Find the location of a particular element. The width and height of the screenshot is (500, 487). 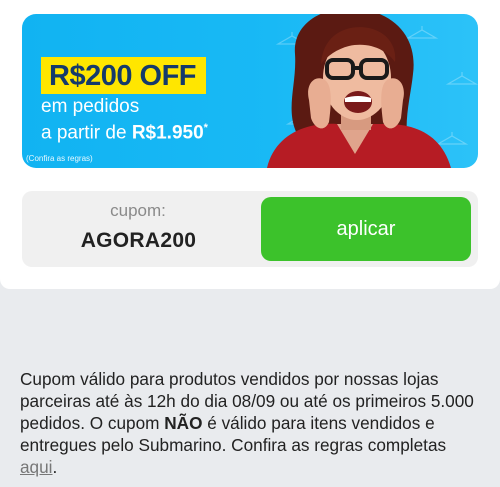

banner-rules-link: (Confira as regras) is located at coordinates (59, 159).